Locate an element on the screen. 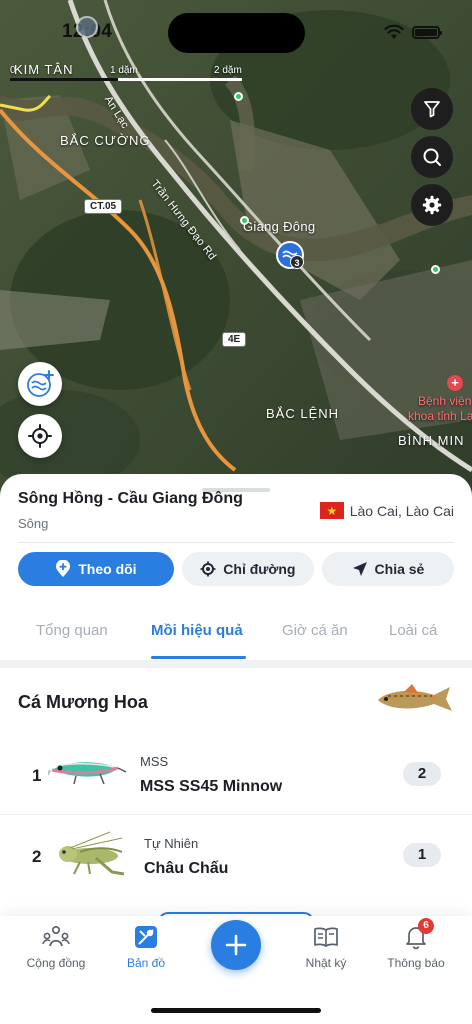 The height and width of the screenshot is (1024, 472). tab-overview: Tổng quan is located at coordinates (72, 630).